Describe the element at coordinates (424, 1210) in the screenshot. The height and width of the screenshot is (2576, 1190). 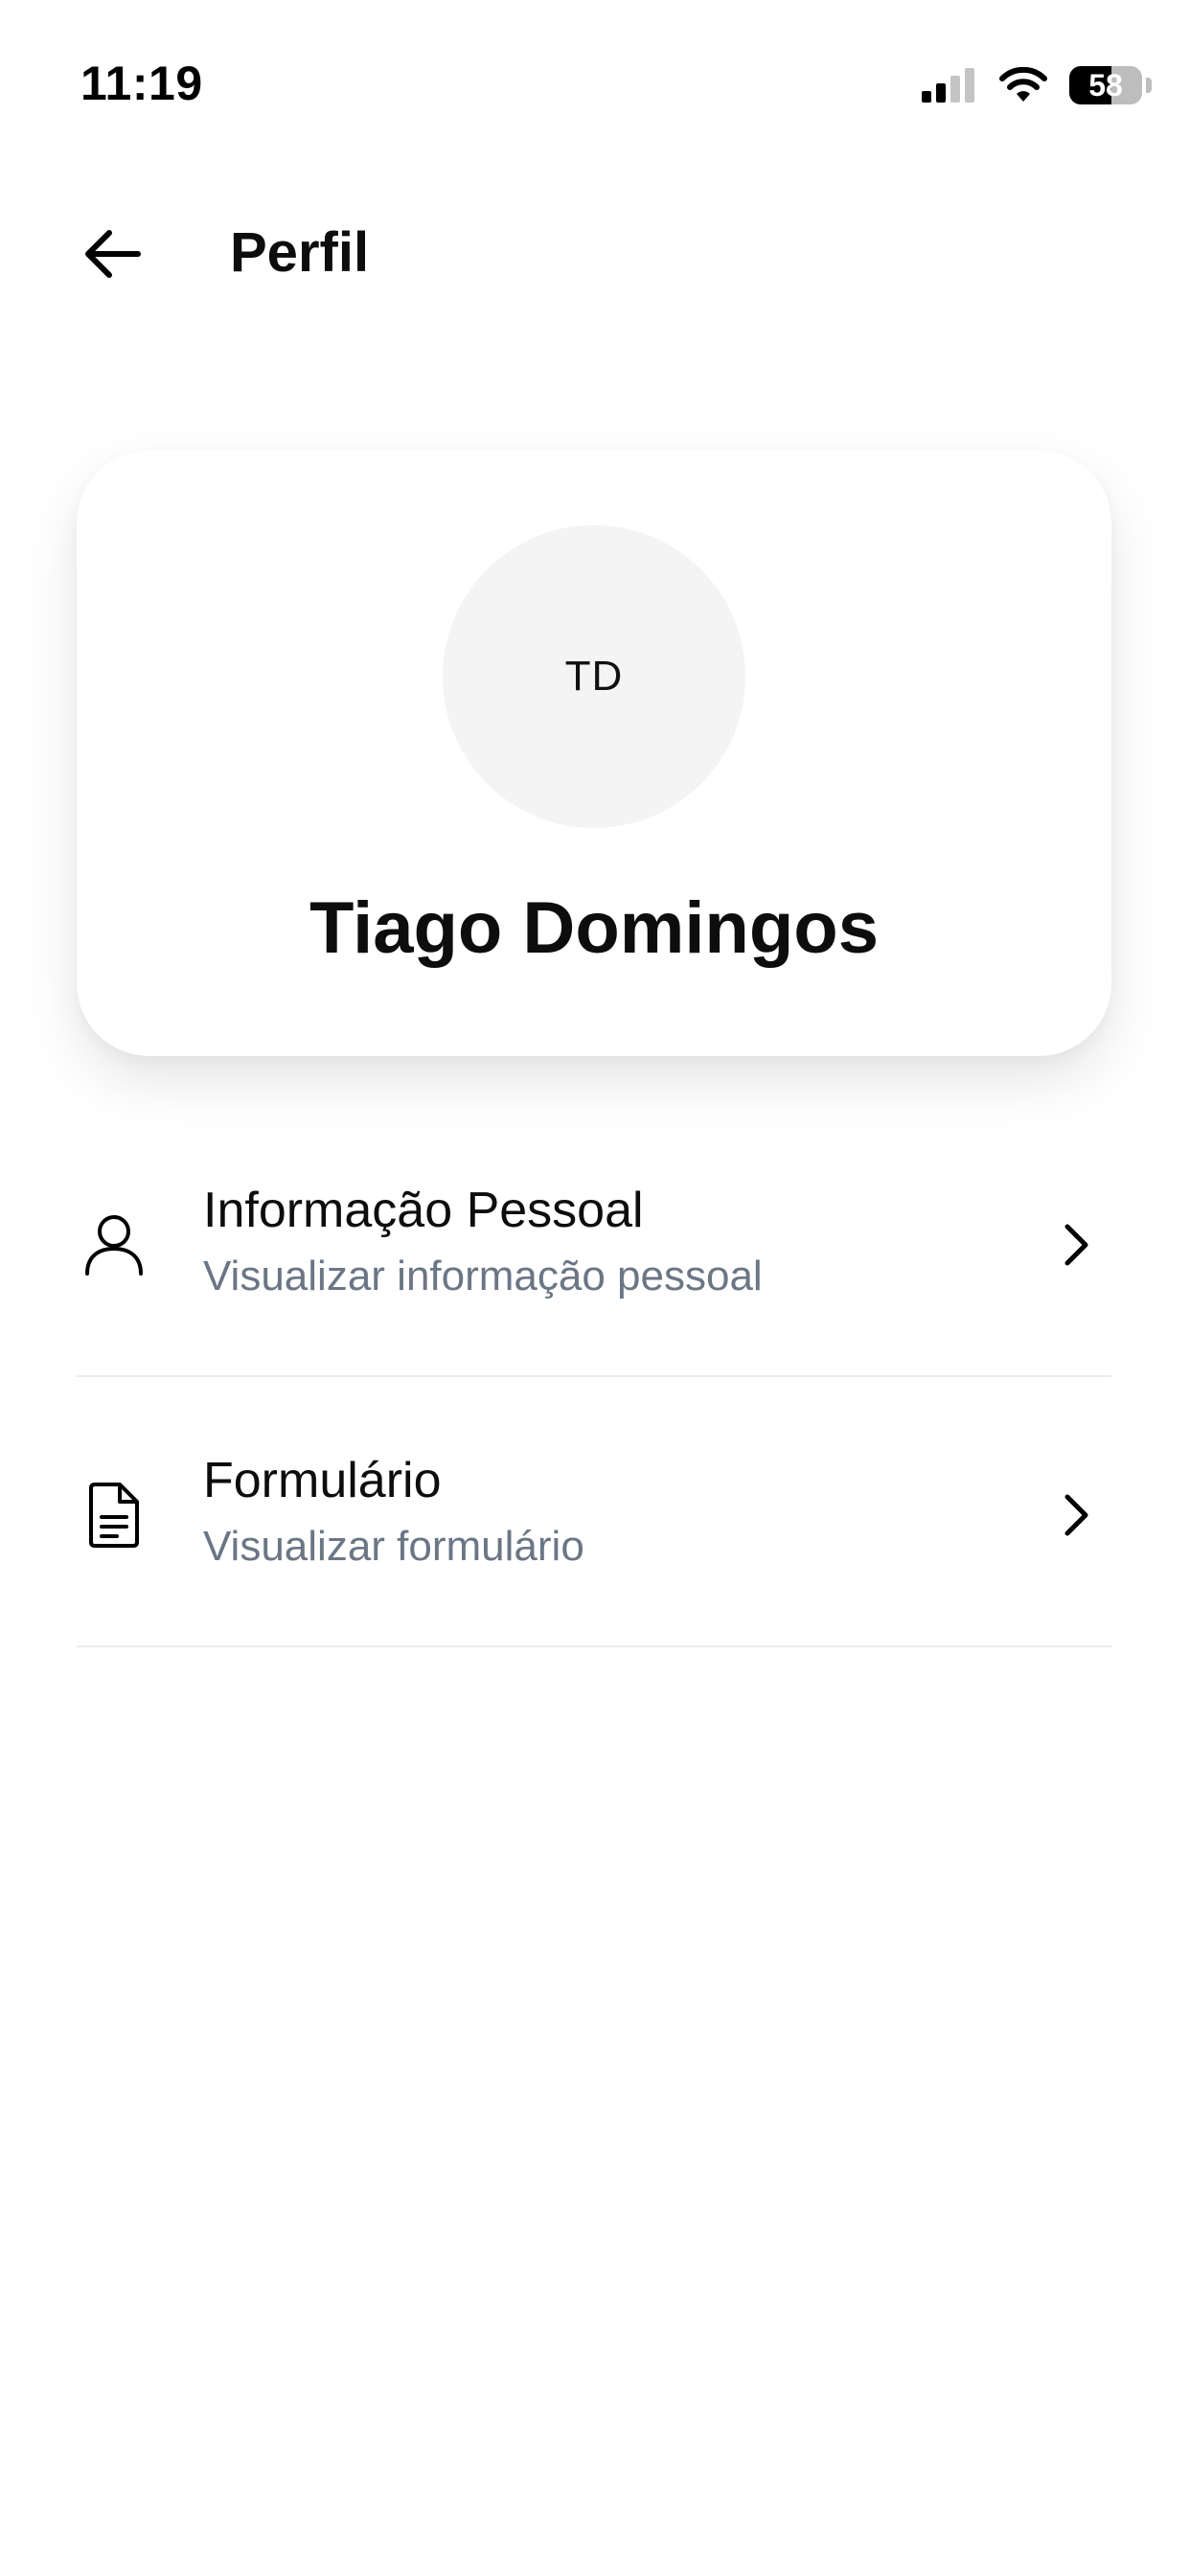
I see `menu-item-title: Informação Pessoal` at that location.